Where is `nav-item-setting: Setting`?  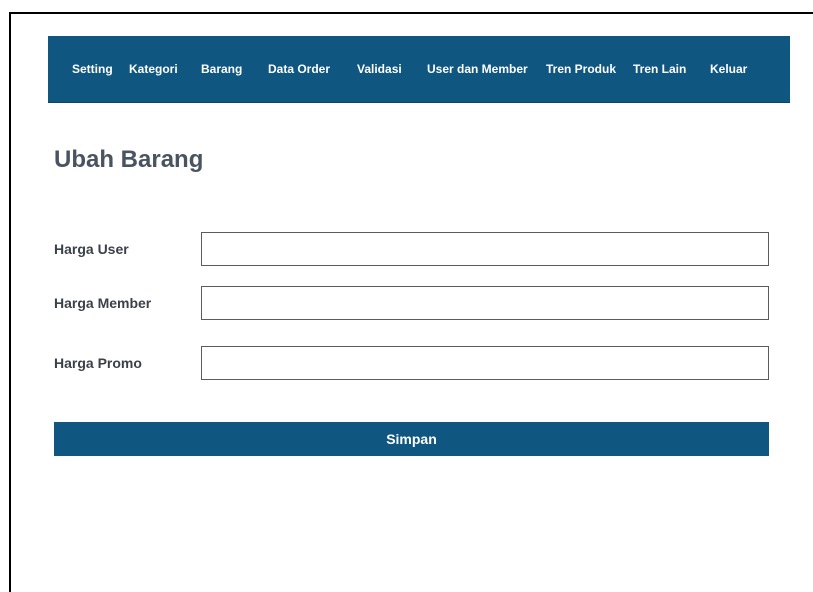
nav-item-setting: Setting is located at coordinates (92, 69).